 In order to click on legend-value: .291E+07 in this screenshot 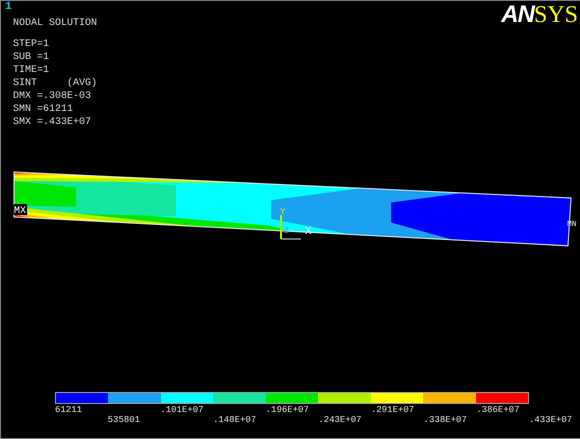, I will do `click(392, 410)`.